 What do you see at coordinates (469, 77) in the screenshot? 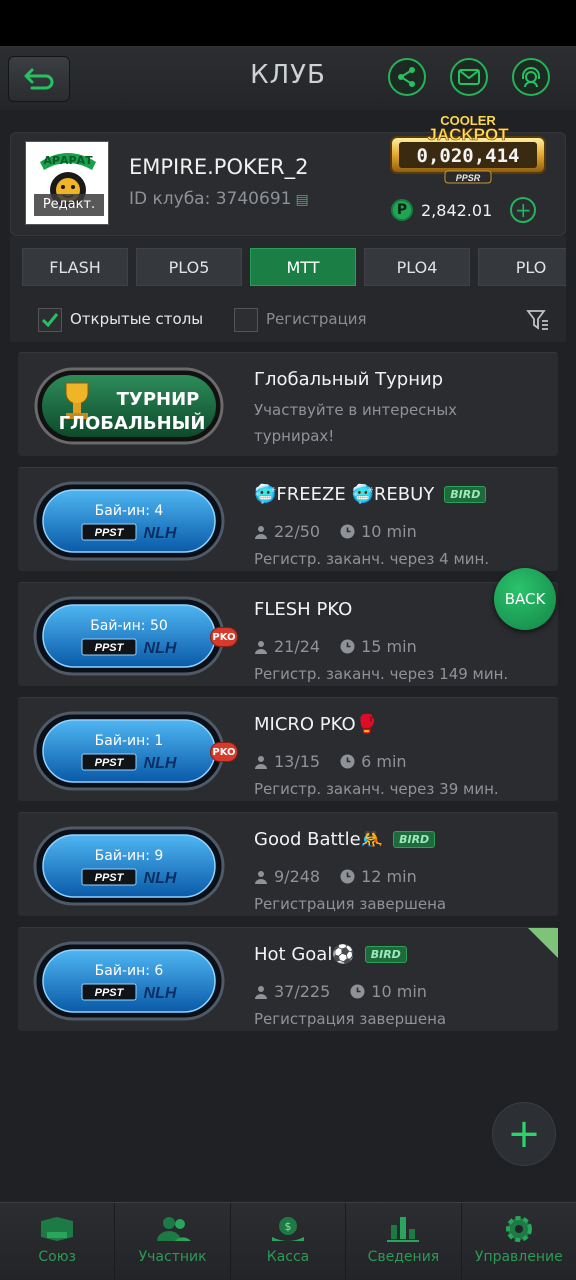
I see `mail-button` at bounding box center [469, 77].